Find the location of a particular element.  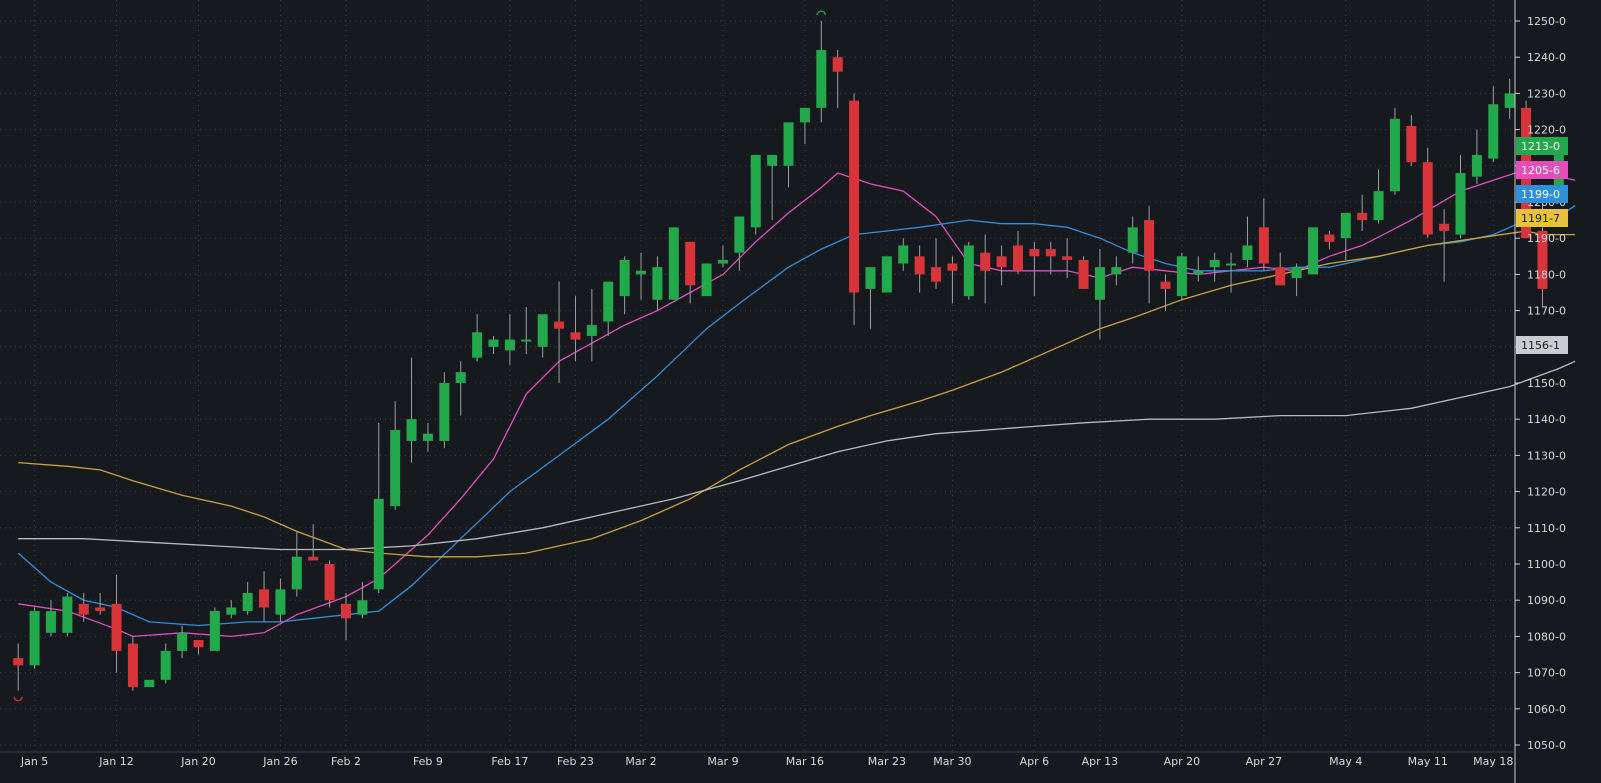

y-tick-label: 1140-0 is located at coordinates (1546, 419).